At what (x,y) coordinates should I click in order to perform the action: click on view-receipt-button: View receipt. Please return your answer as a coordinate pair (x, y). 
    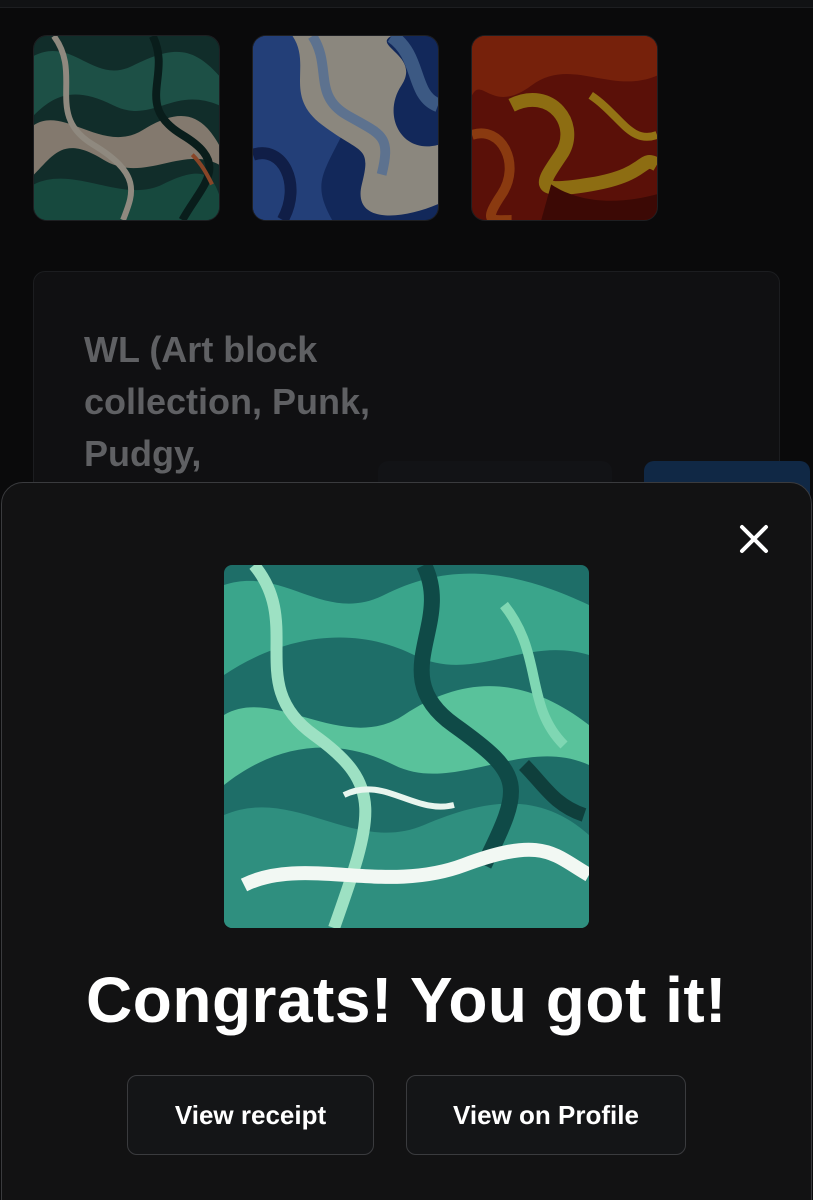
    Looking at the image, I should click on (250, 1115).